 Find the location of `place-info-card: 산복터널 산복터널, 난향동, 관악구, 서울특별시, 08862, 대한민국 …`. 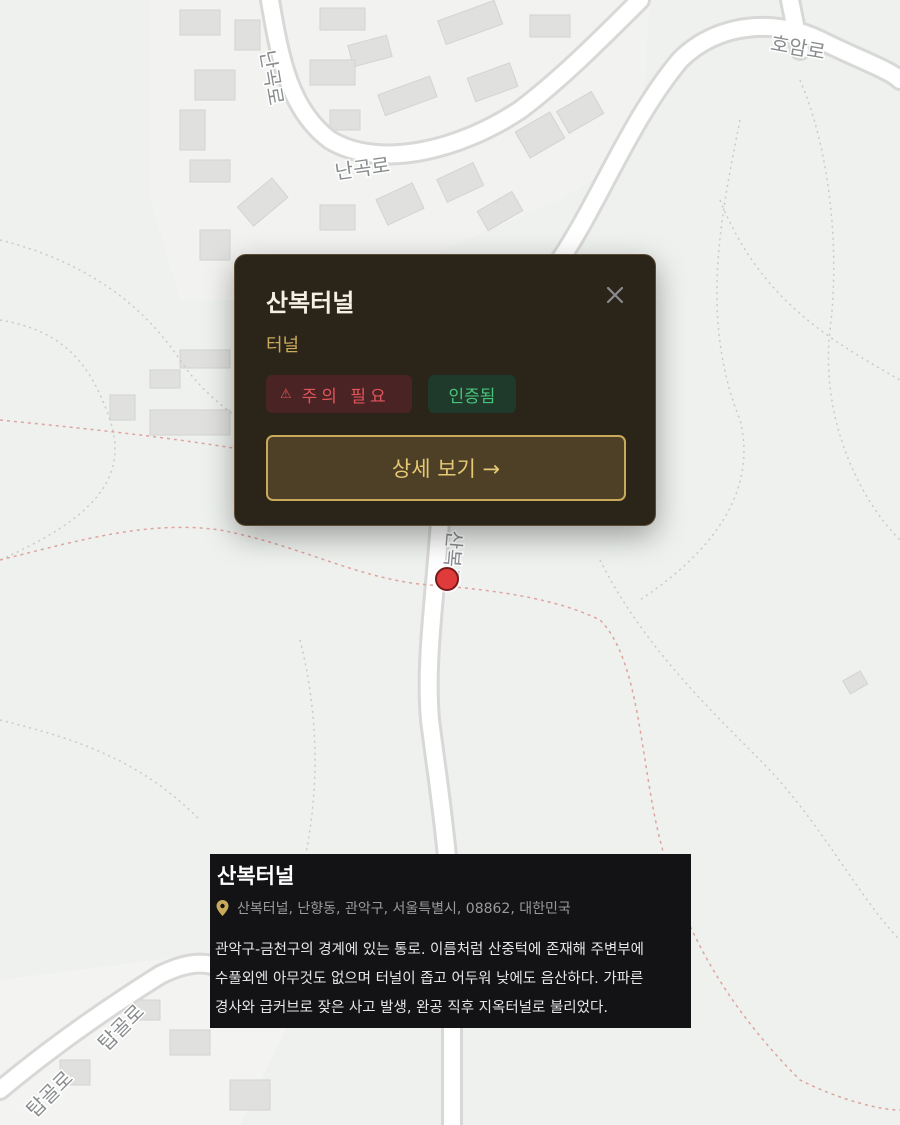

place-info-card: 산복터널 산복터널, 난향동, 관악구, 서울특별시, 08862, 대한민국 … is located at coordinates (450, 941).